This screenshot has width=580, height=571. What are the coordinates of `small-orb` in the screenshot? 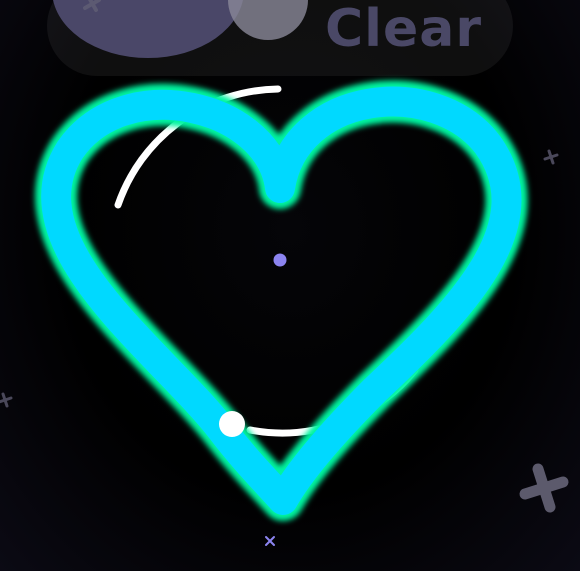 It's located at (268, 20).